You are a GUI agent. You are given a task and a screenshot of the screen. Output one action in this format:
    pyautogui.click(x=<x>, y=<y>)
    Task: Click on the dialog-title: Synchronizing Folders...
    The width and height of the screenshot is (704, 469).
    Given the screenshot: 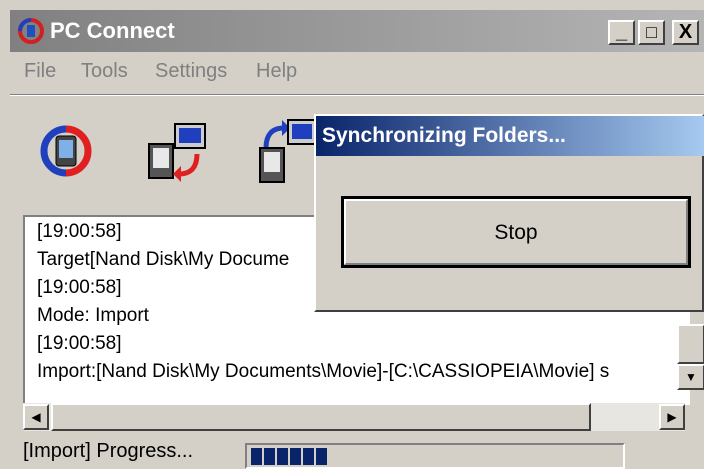 What is the action you would take?
    pyautogui.click(x=444, y=135)
    